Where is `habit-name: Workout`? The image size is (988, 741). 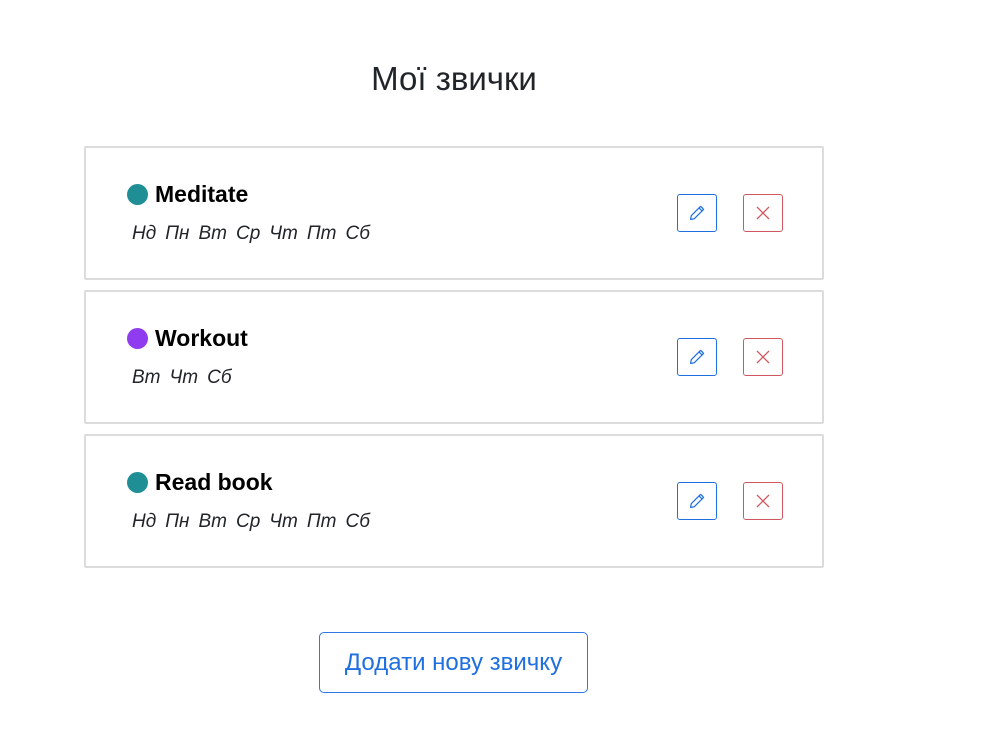 habit-name: Workout is located at coordinates (201, 338).